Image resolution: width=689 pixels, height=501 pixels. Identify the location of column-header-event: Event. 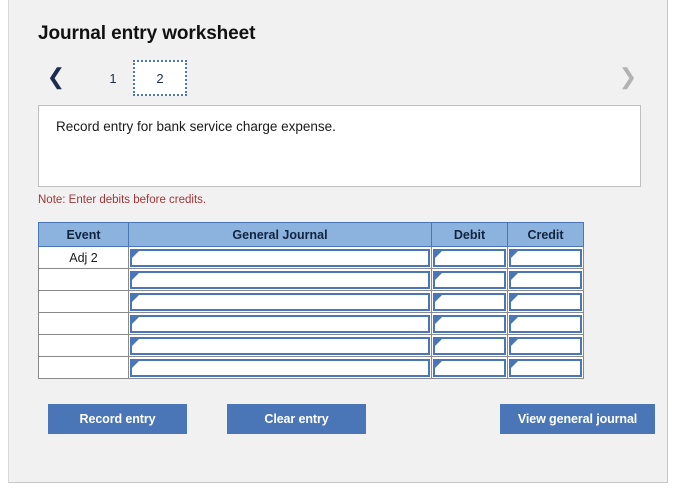
(83, 234).